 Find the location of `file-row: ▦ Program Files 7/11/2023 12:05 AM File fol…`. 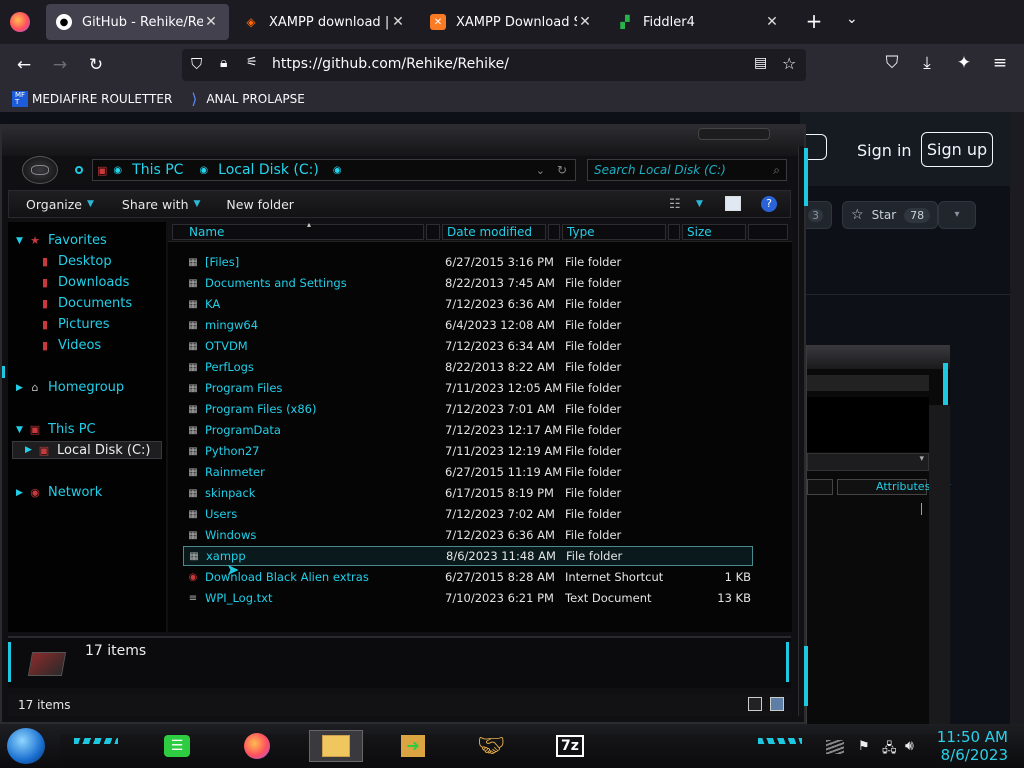

file-row: ▦ Program Files 7/11/2023 12:05 AM File fol… is located at coordinates (468, 388).